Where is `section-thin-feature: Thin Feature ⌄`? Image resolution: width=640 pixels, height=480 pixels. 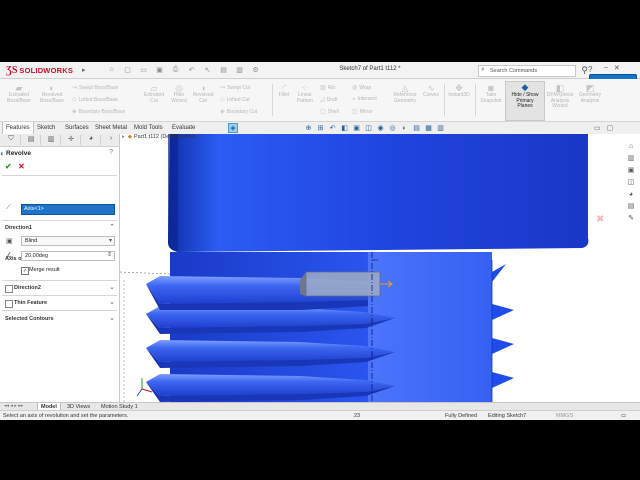
section-thin-feature: Thin Feature ⌄ is located at coordinates (59, 303).